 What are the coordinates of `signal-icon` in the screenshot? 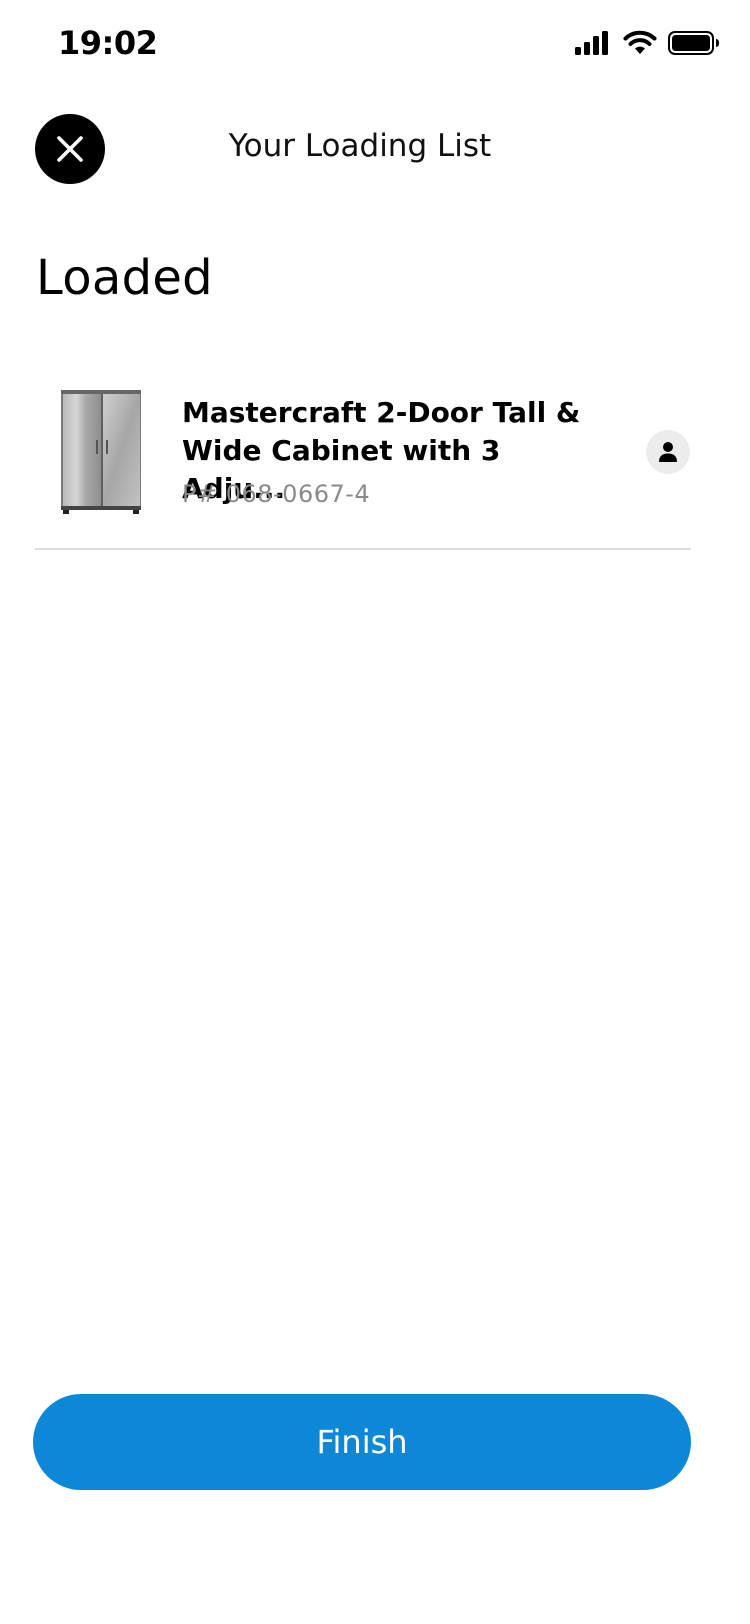 It's located at (591, 43).